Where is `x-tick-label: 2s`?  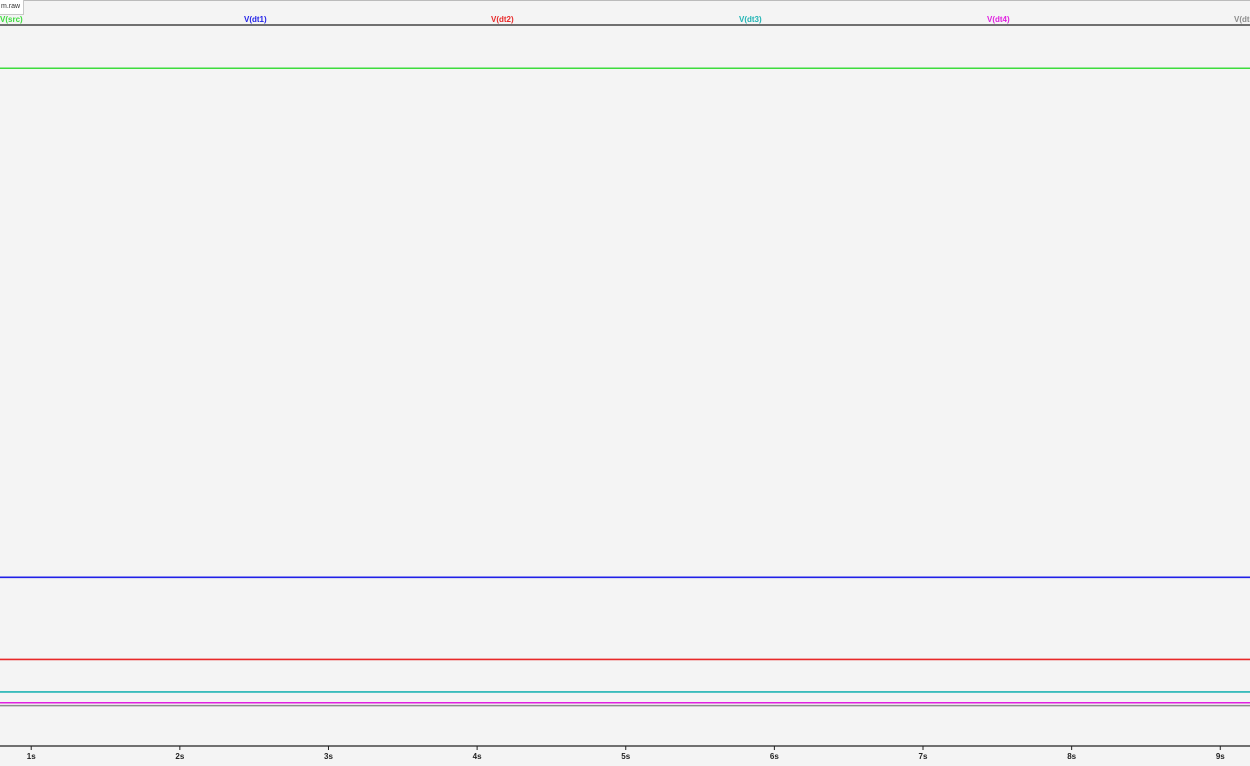
x-tick-label: 2s is located at coordinates (179, 756).